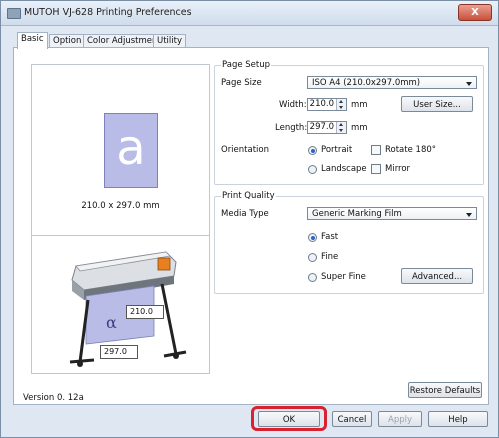 The height and width of the screenshot is (438, 499). Describe the element at coordinates (400, 419) in the screenshot. I see `apply-button: Apply` at that location.